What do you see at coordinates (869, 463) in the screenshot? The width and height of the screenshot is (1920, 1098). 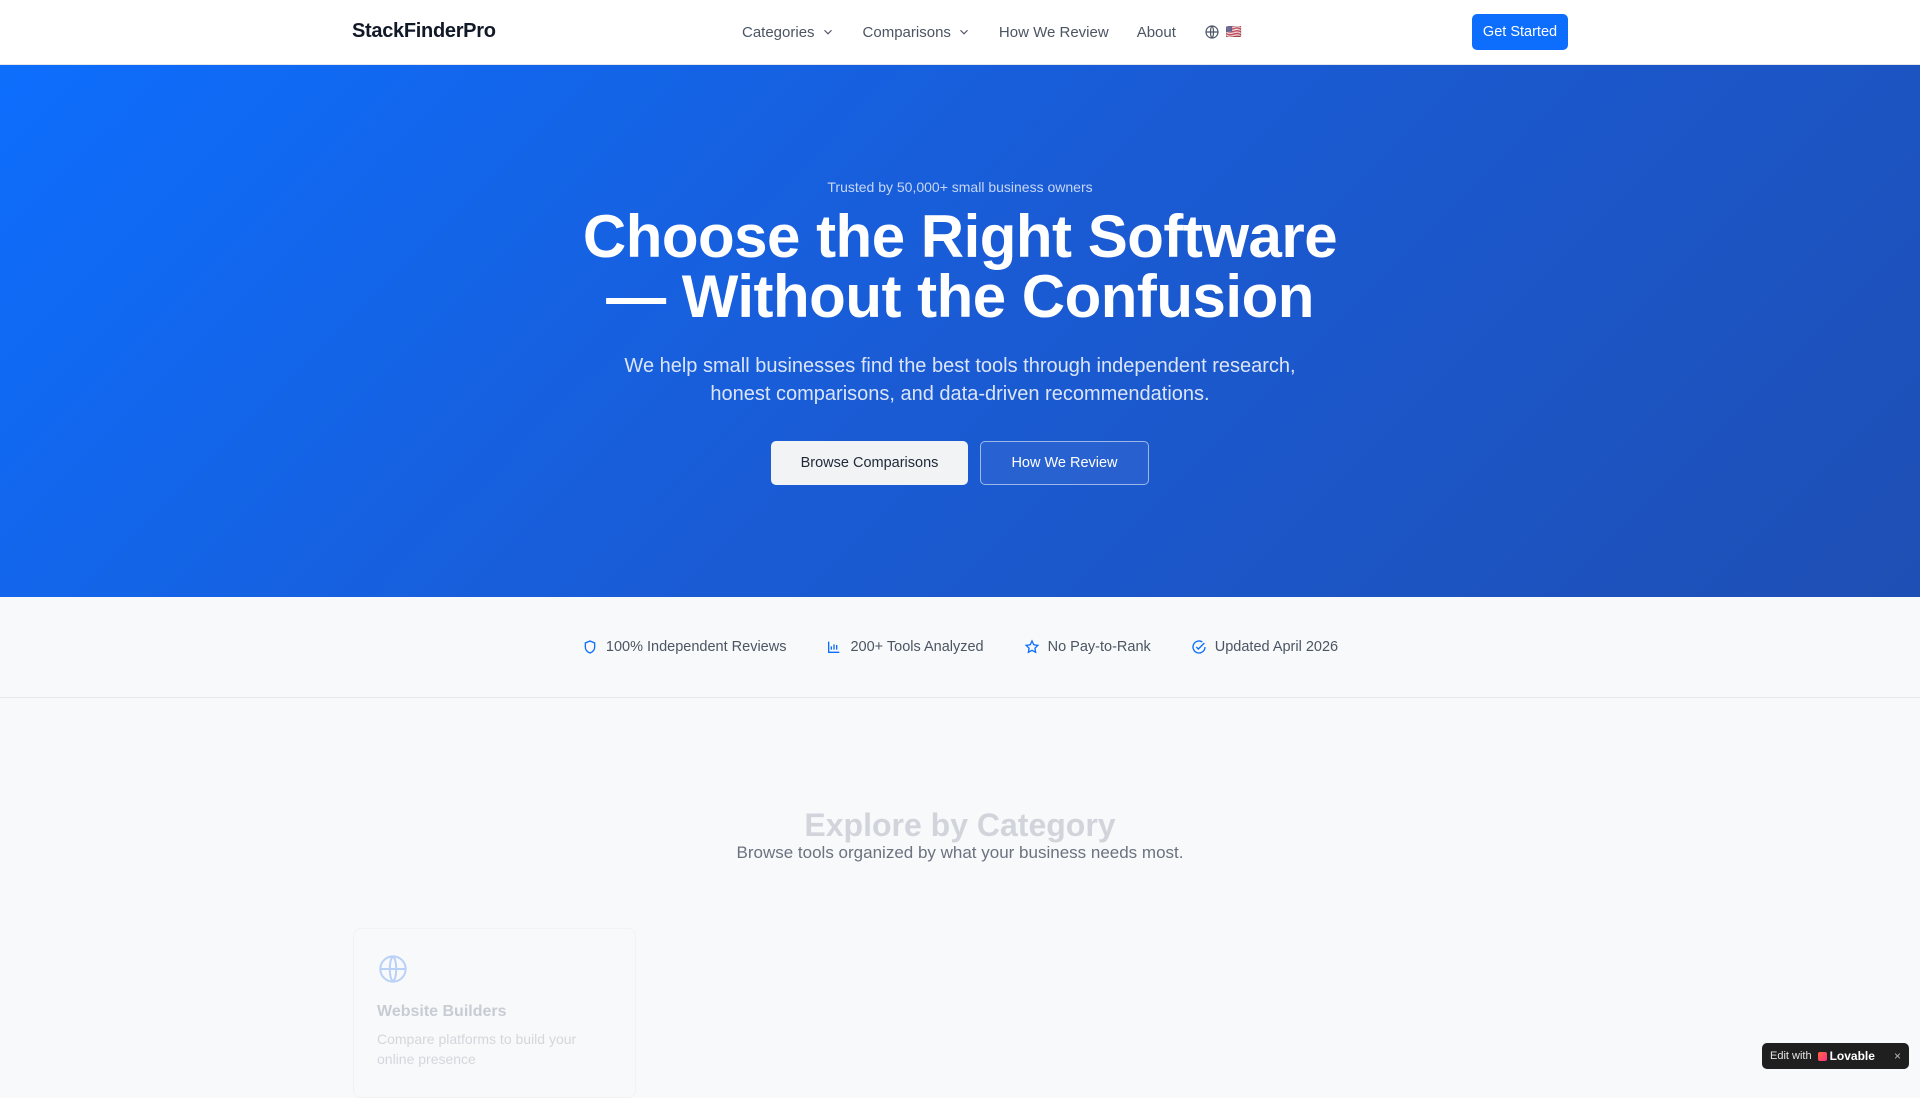 I see `browse-comparisons-button: Browse Comparisons` at bounding box center [869, 463].